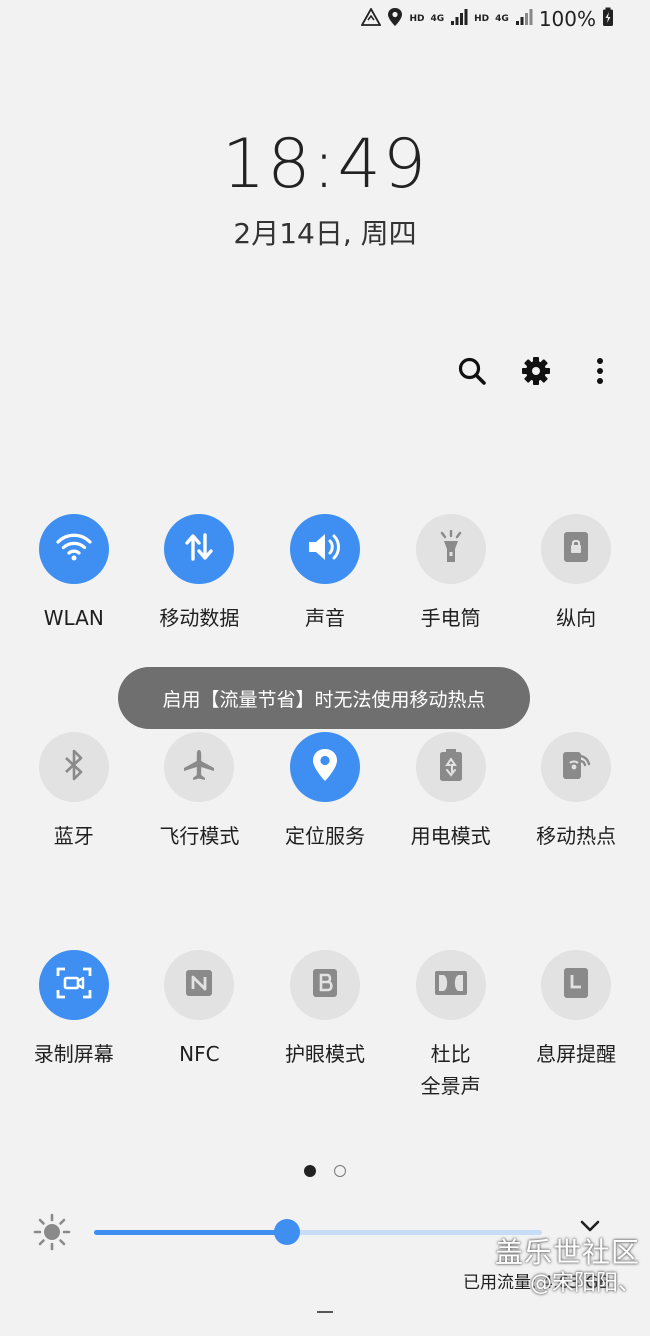  Describe the element at coordinates (567, 19) in the screenshot. I see `battery-percentage: 100%` at that location.